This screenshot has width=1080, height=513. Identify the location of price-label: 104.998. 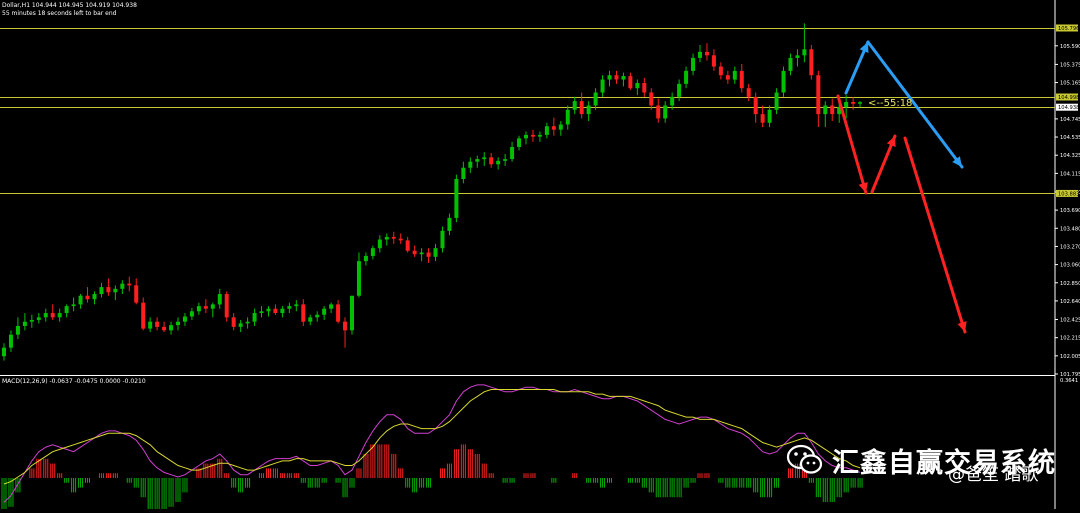
(1067, 97).